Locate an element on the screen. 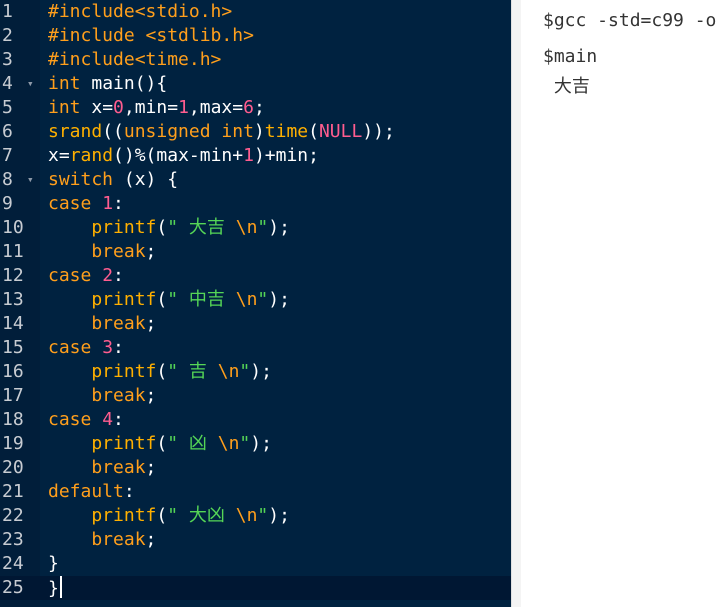  gutter-cell: 16 is located at coordinates (20, 372).